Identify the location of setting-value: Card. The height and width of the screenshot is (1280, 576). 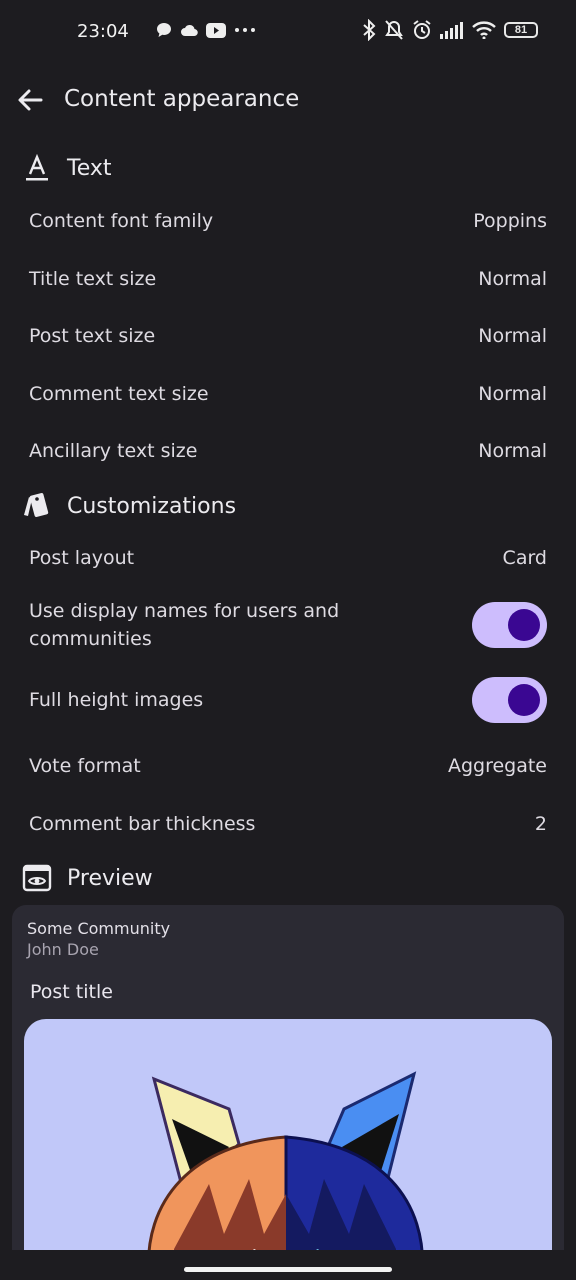
(524, 558).